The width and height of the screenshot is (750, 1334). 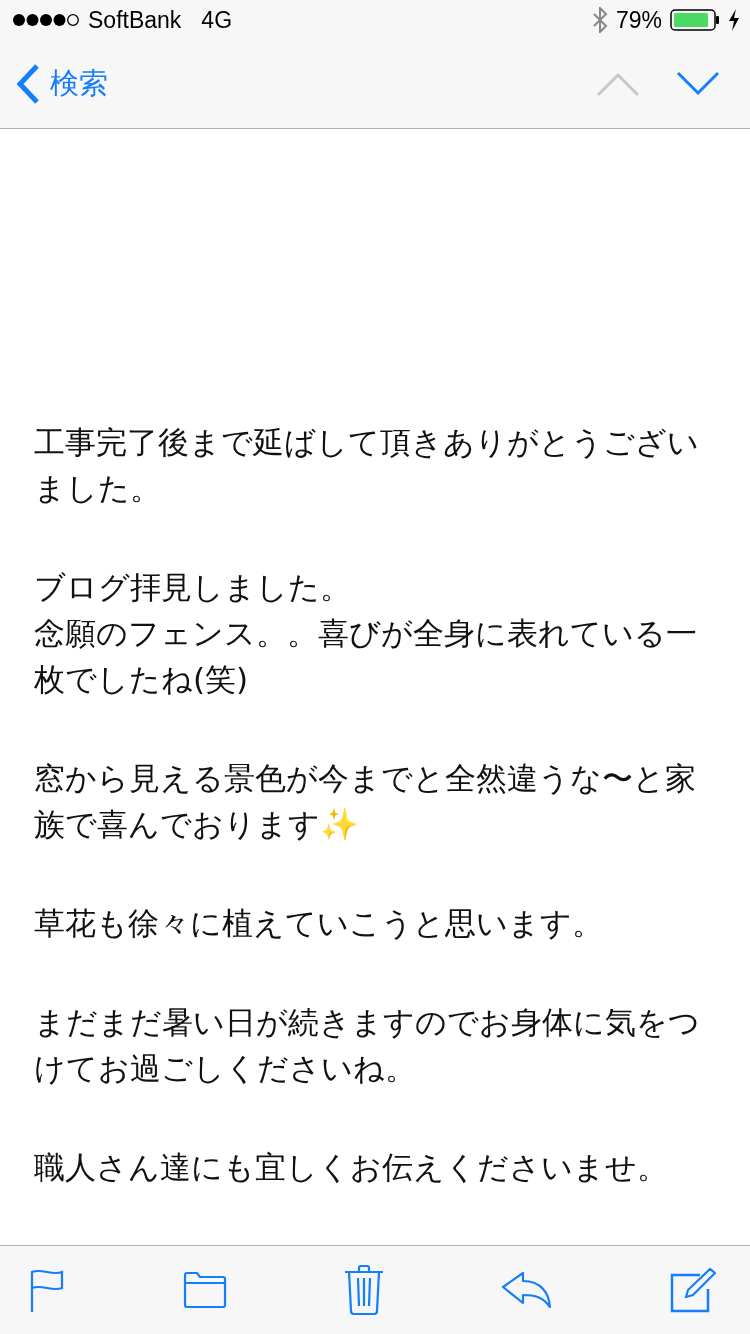 I want to click on next-button, so click(x=698, y=84).